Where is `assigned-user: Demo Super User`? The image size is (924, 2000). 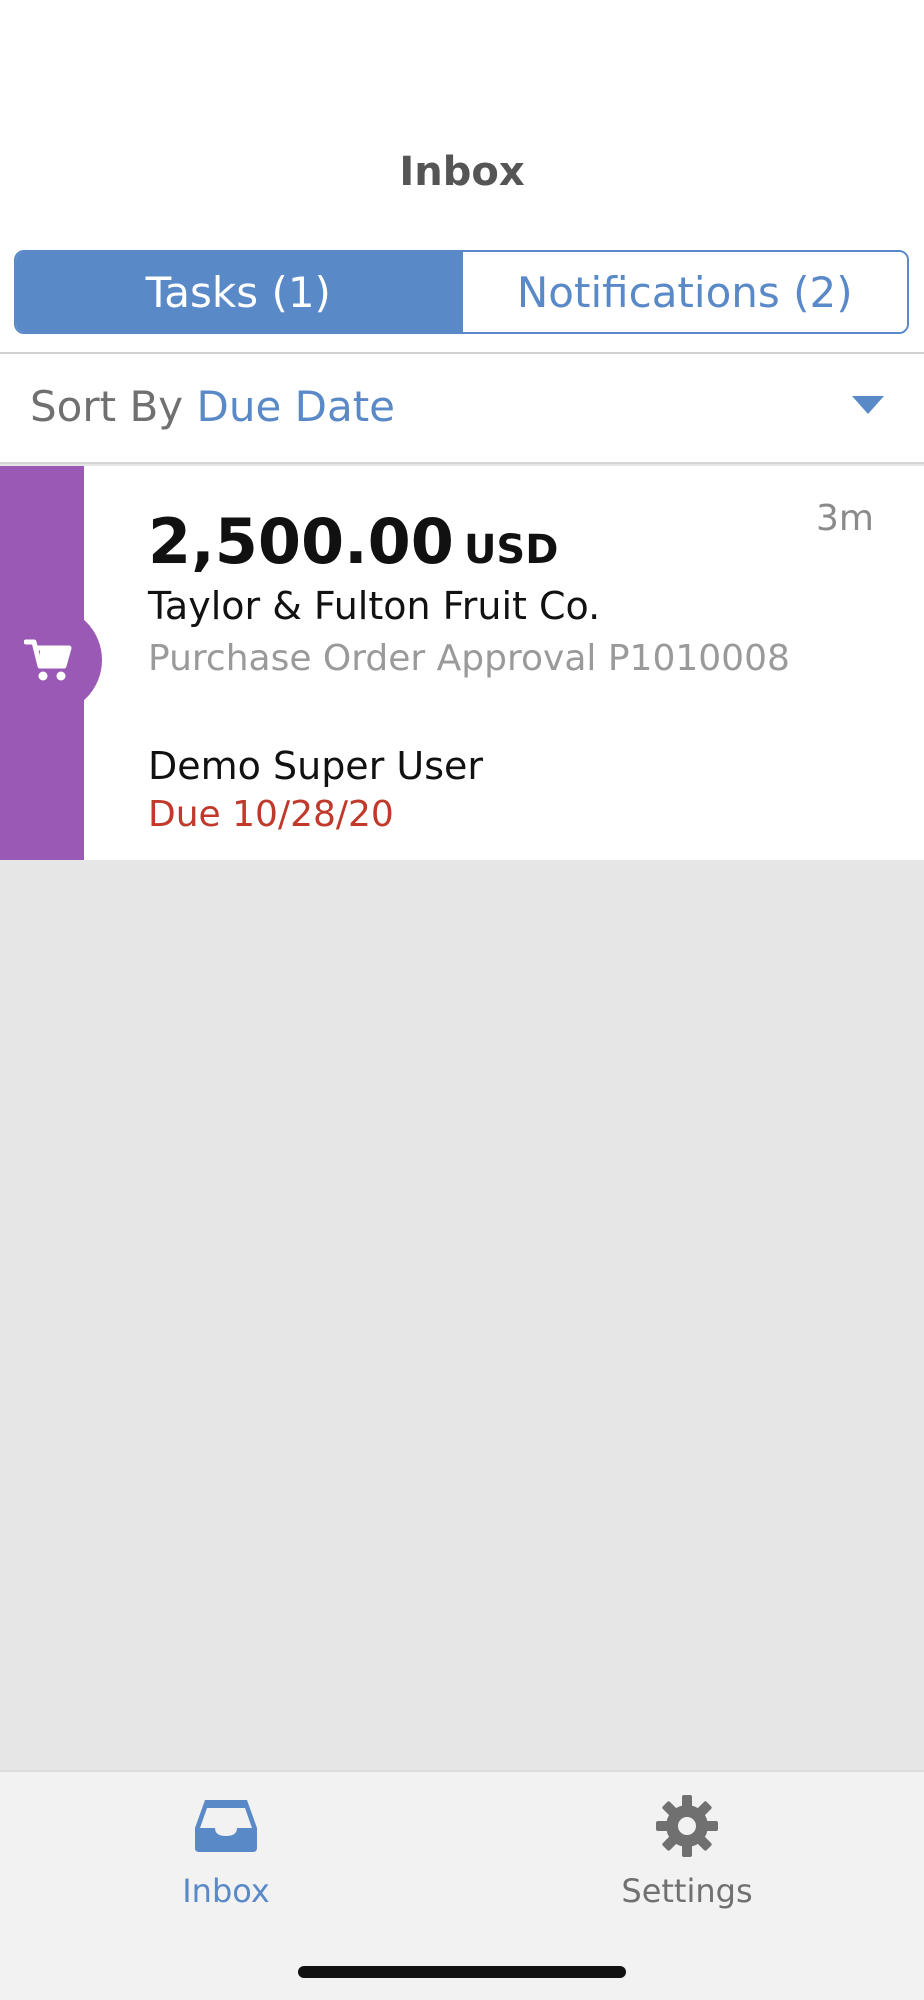
assigned-user: Demo Super User is located at coordinates (316, 766).